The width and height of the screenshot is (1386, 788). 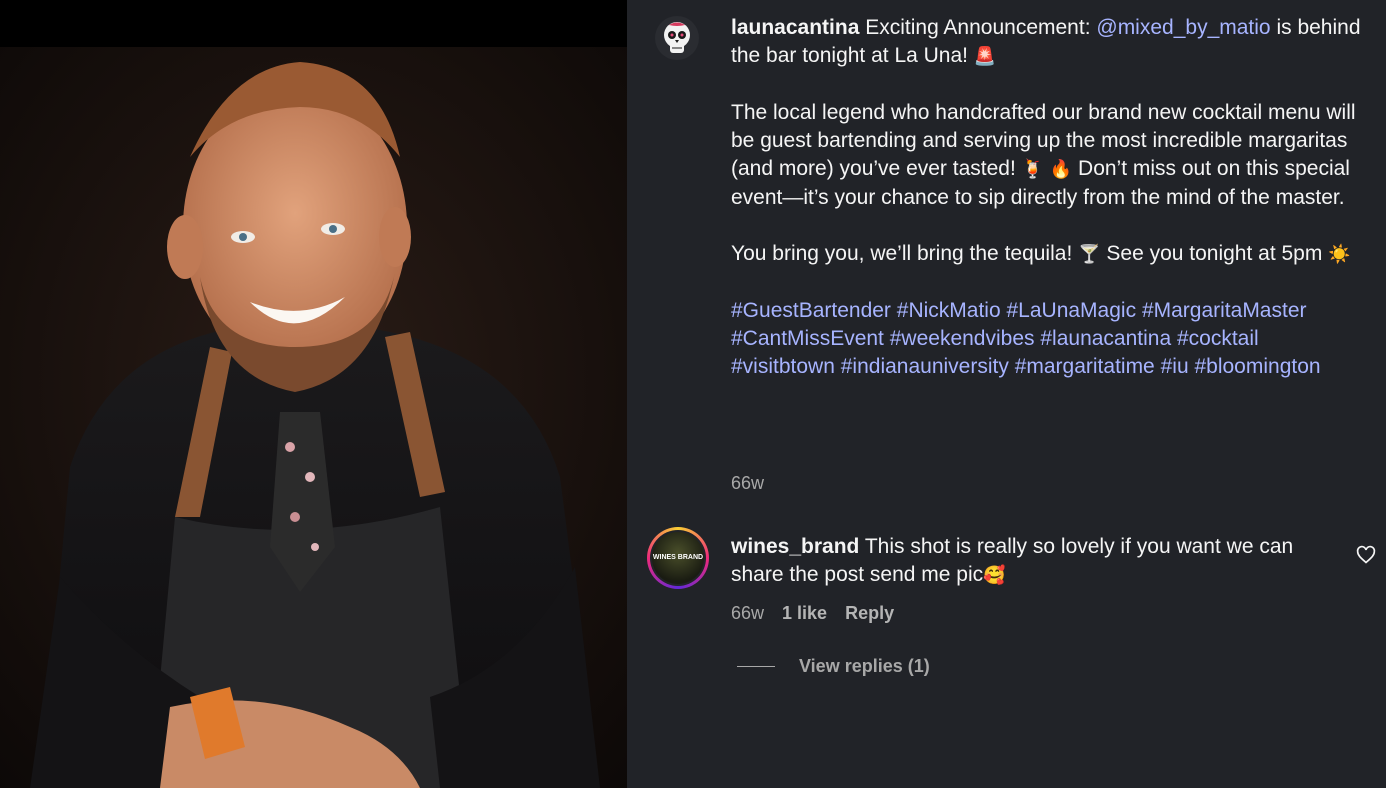 What do you see at coordinates (1047, 169) in the screenshot?
I see `drink-fire-emoji: 🍹 🔥` at bounding box center [1047, 169].